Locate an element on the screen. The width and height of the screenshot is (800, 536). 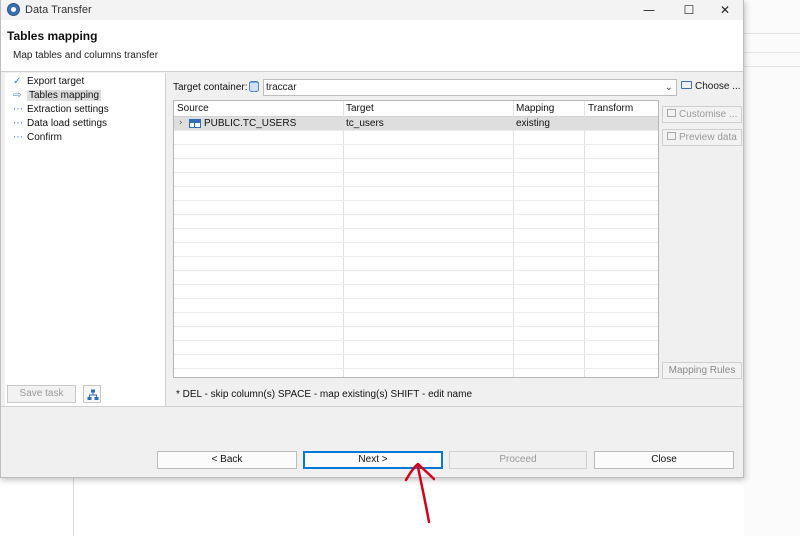
task-tree-button is located at coordinates (92, 394).